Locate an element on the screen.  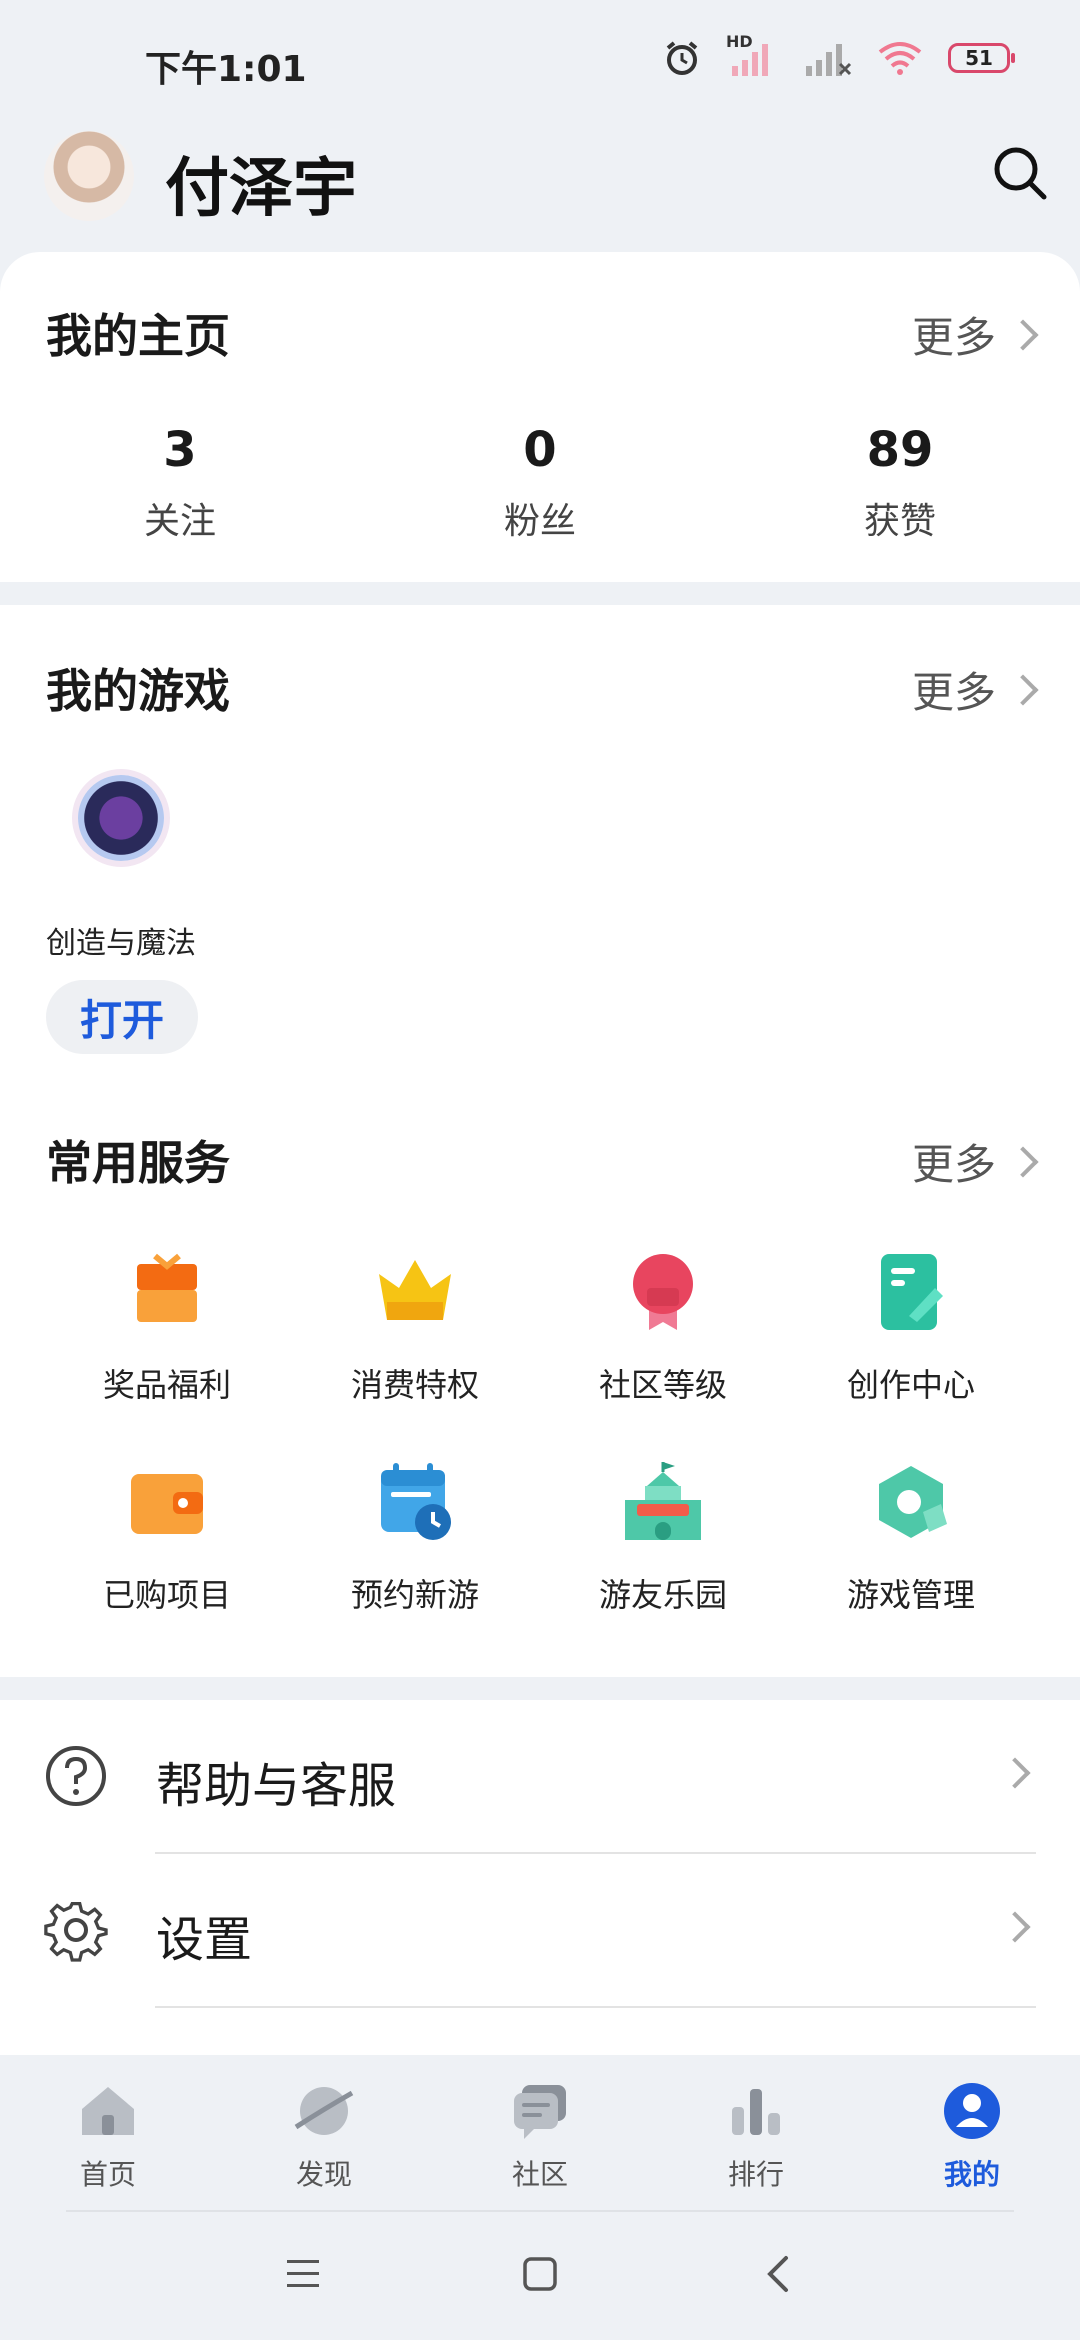
cellular-signal-1-icon: HD is located at coordinates (752, 55).